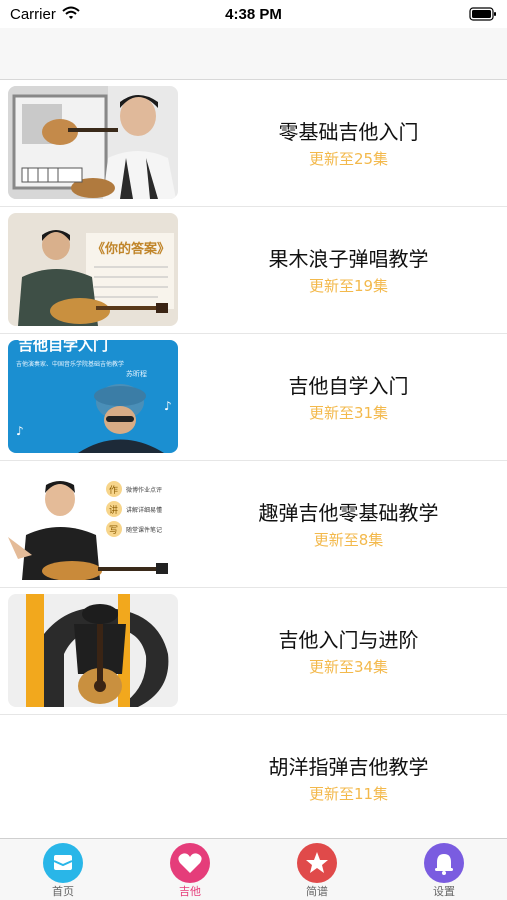 This screenshot has width=507, height=900. What do you see at coordinates (253, 143) in the screenshot?
I see `course-row: 零基础吉他入门 更新至25集` at bounding box center [253, 143].